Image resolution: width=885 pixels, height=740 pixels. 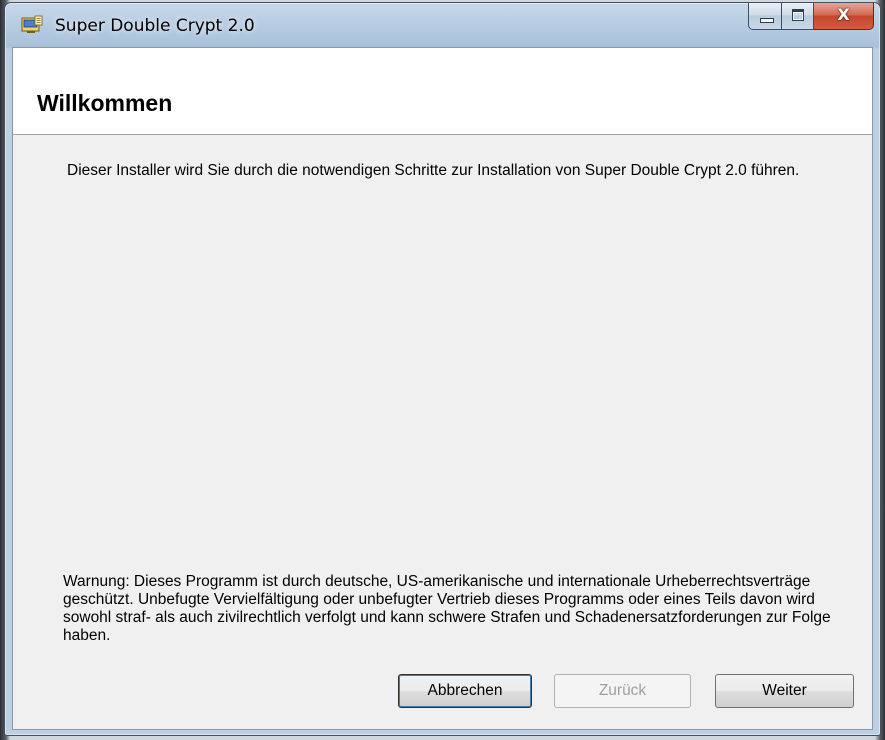 What do you see at coordinates (442, 25) in the screenshot?
I see `title-bar: Super Double Crypt 2.0 X` at bounding box center [442, 25].